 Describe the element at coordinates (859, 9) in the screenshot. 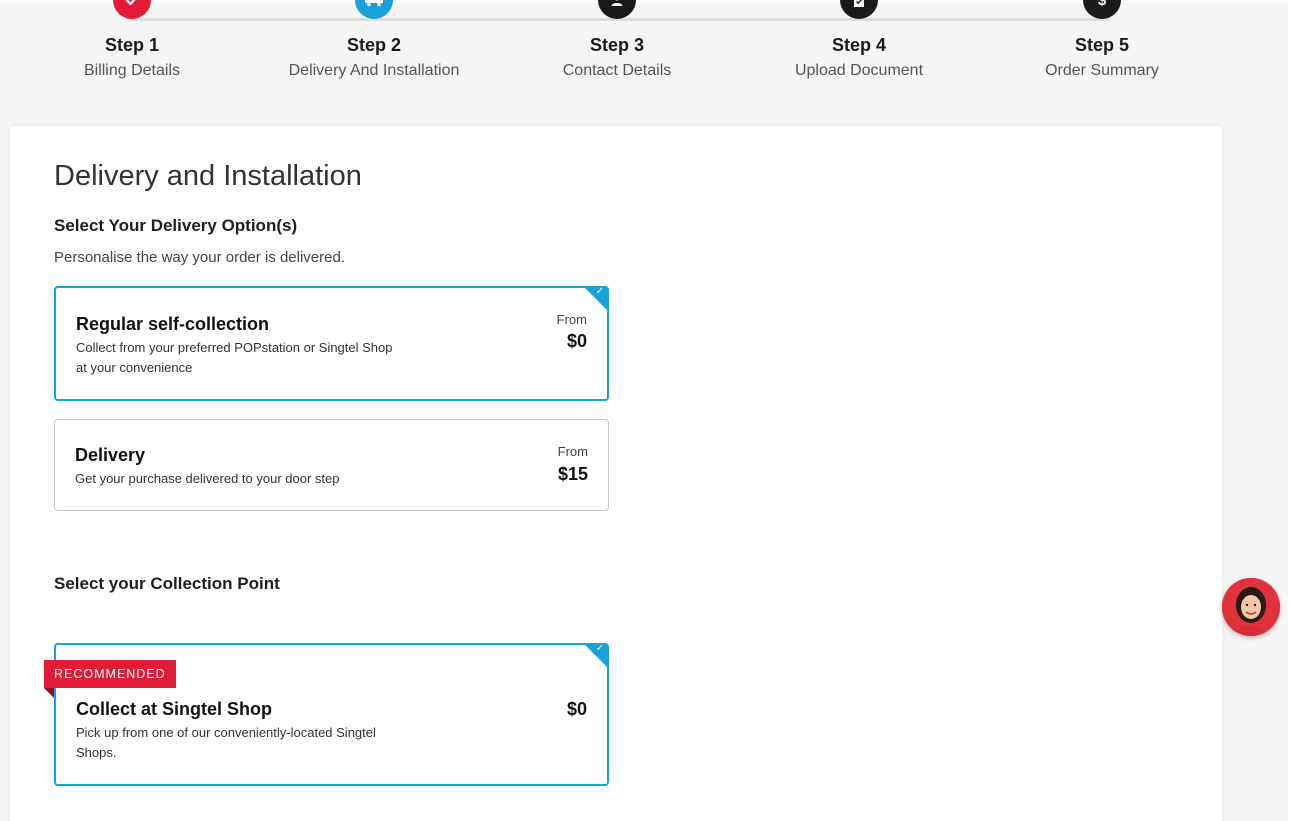

I see `document-icon` at that location.